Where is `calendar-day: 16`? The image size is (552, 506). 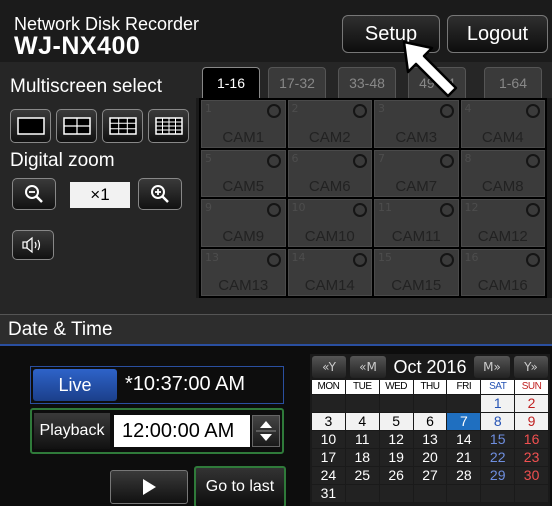 calendar-day: 16 is located at coordinates (531, 439).